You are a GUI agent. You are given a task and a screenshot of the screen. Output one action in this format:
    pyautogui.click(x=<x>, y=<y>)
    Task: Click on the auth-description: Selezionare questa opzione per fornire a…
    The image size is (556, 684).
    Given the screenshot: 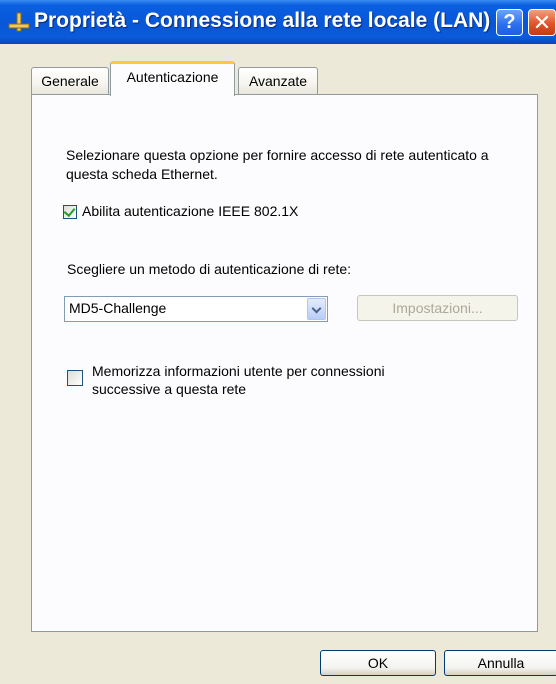 What is the action you would take?
    pyautogui.click(x=277, y=164)
    